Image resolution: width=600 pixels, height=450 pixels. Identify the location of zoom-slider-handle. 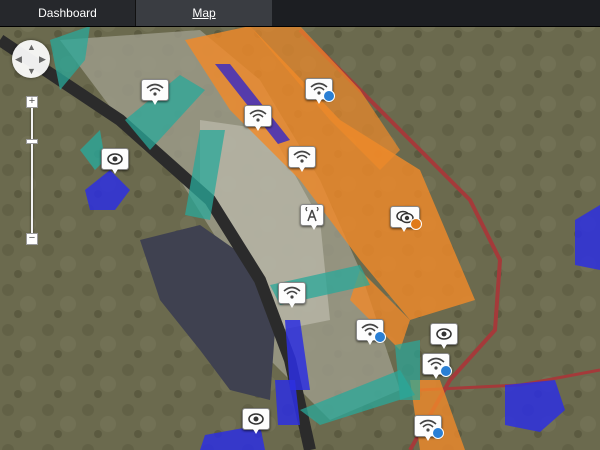
(32, 141).